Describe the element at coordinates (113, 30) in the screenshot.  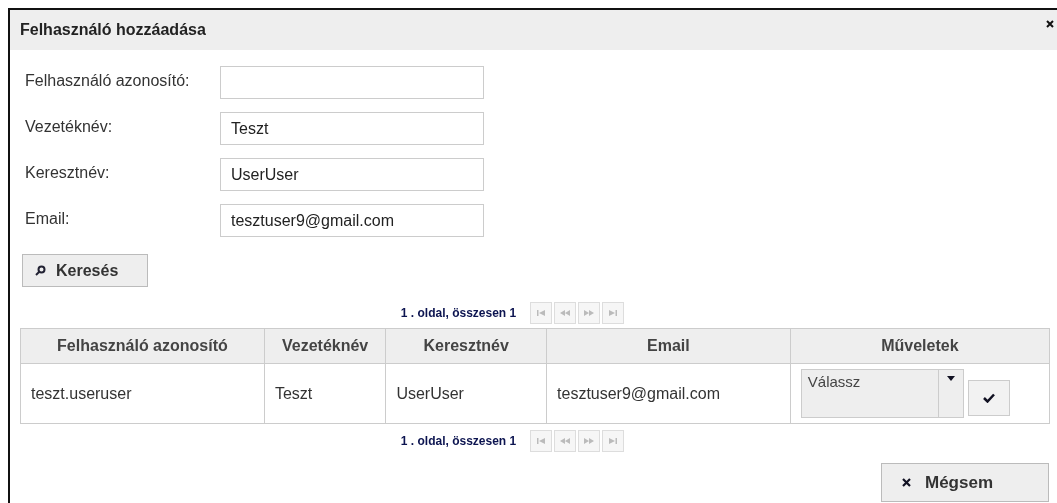
I see `dialog-title: Felhasználó hozzáadása` at that location.